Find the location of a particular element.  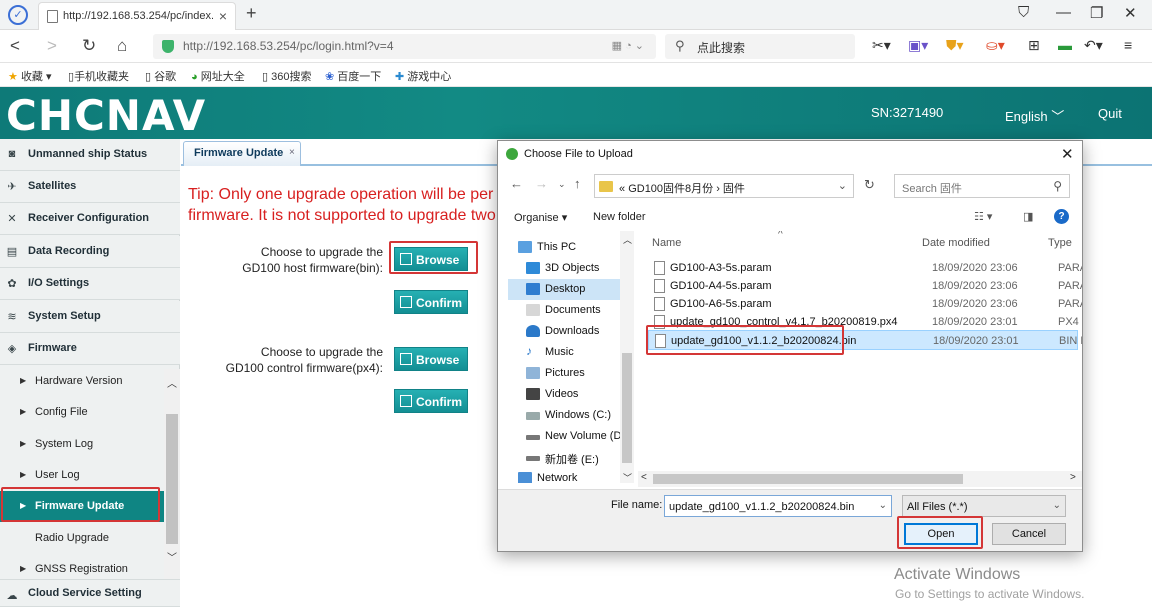

column-header-date: Date modified is located at coordinates (956, 243).